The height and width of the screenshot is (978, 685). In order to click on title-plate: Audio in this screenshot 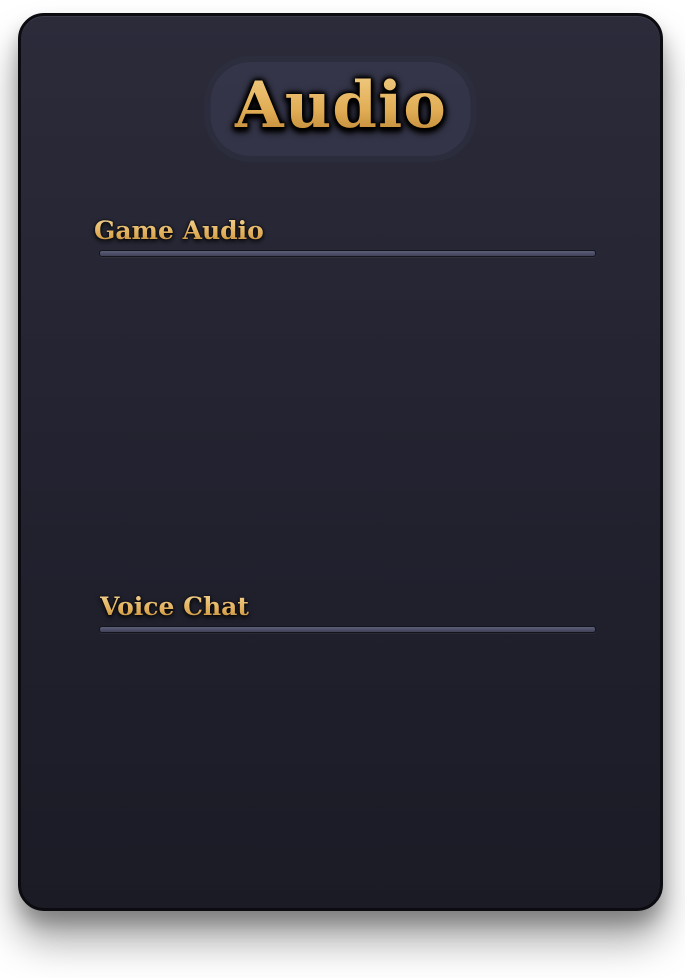, I will do `click(340, 109)`.